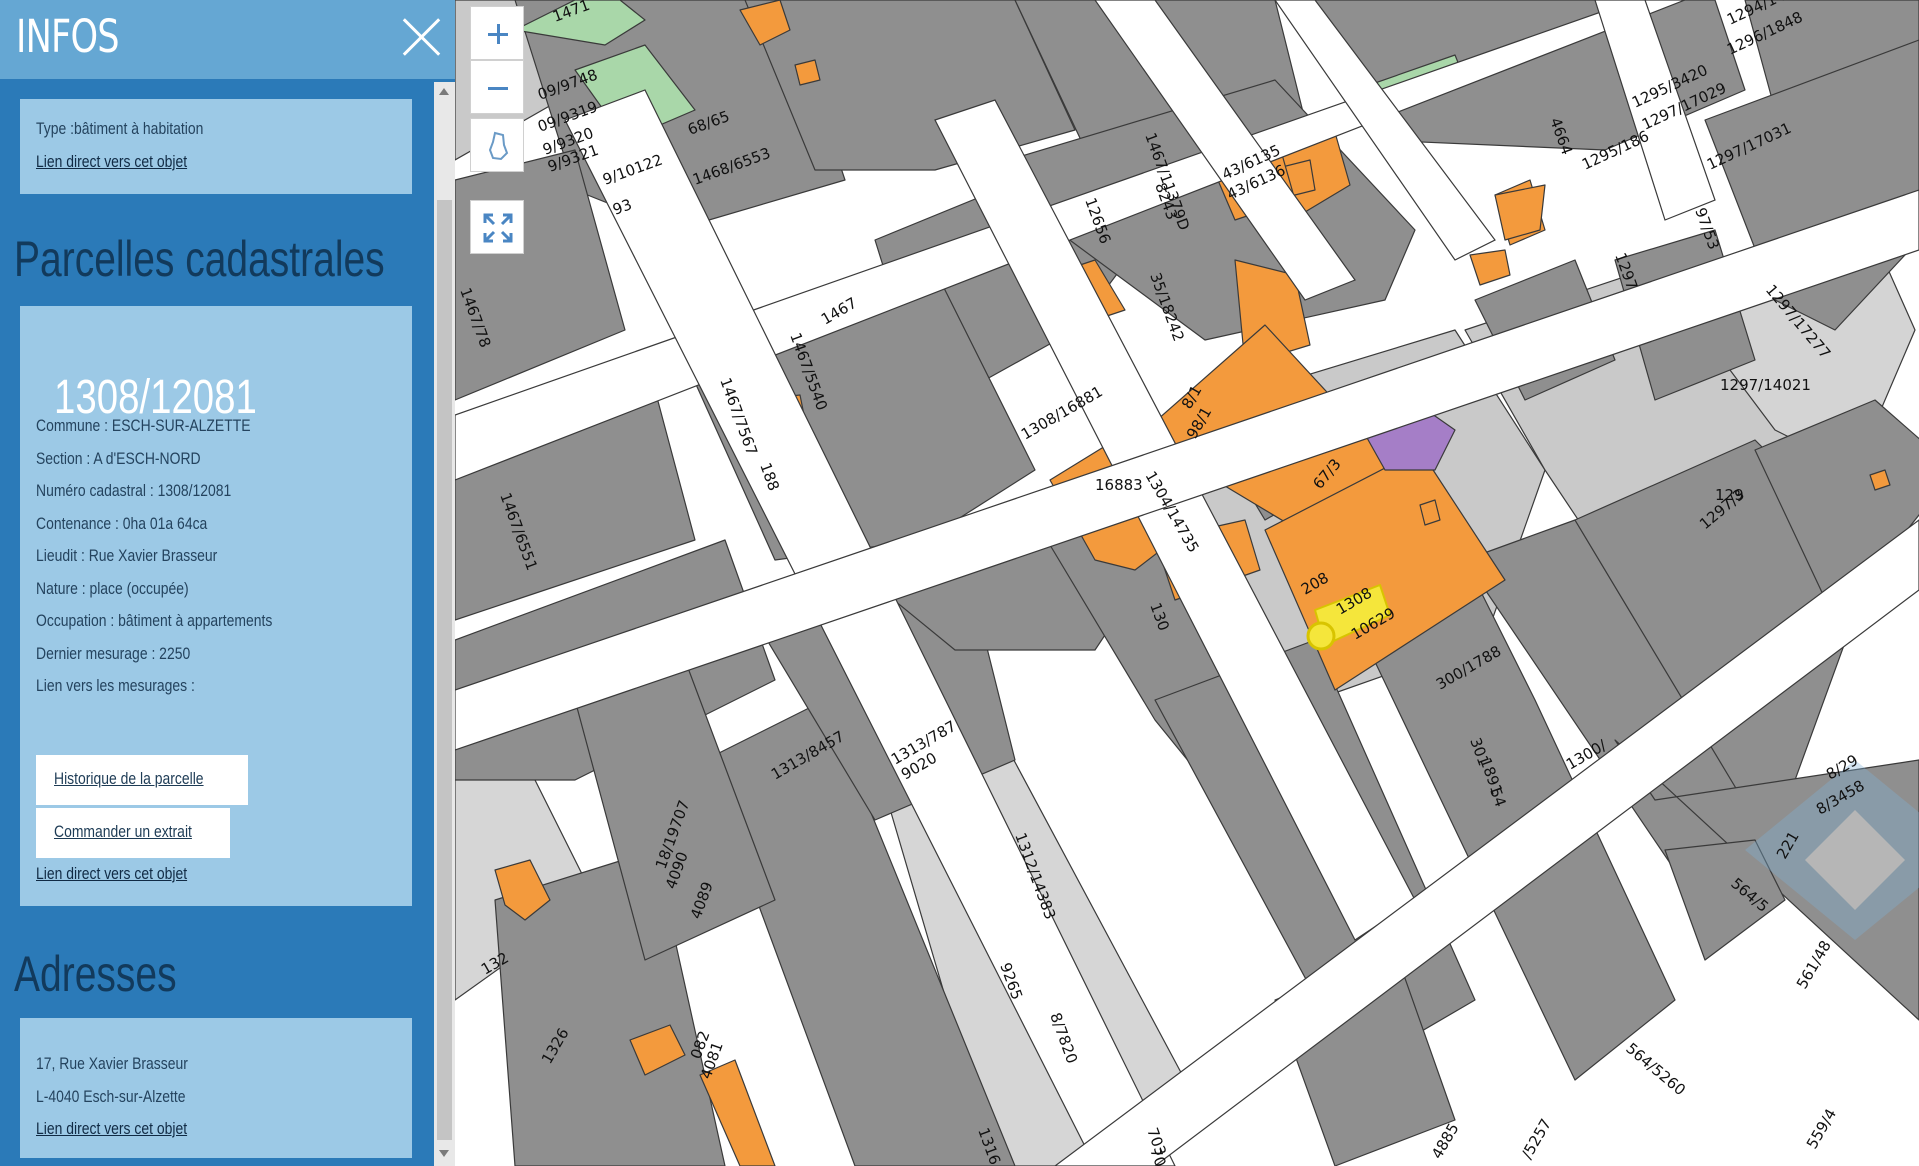  I want to click on map-label: /5257, so click(1536, 1139).